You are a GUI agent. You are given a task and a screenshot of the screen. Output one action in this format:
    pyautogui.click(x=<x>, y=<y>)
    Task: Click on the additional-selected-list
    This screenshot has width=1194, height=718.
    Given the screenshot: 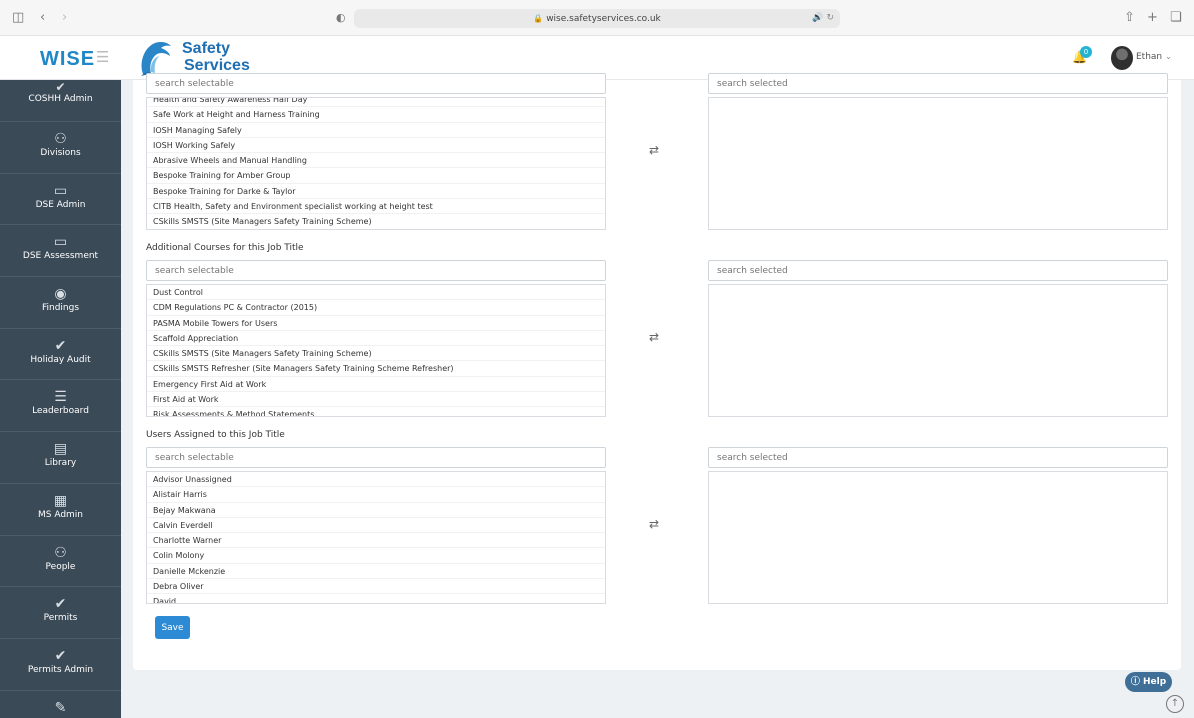 What is the action you would take?
    pyautogui.click(x=938, y=350)
    